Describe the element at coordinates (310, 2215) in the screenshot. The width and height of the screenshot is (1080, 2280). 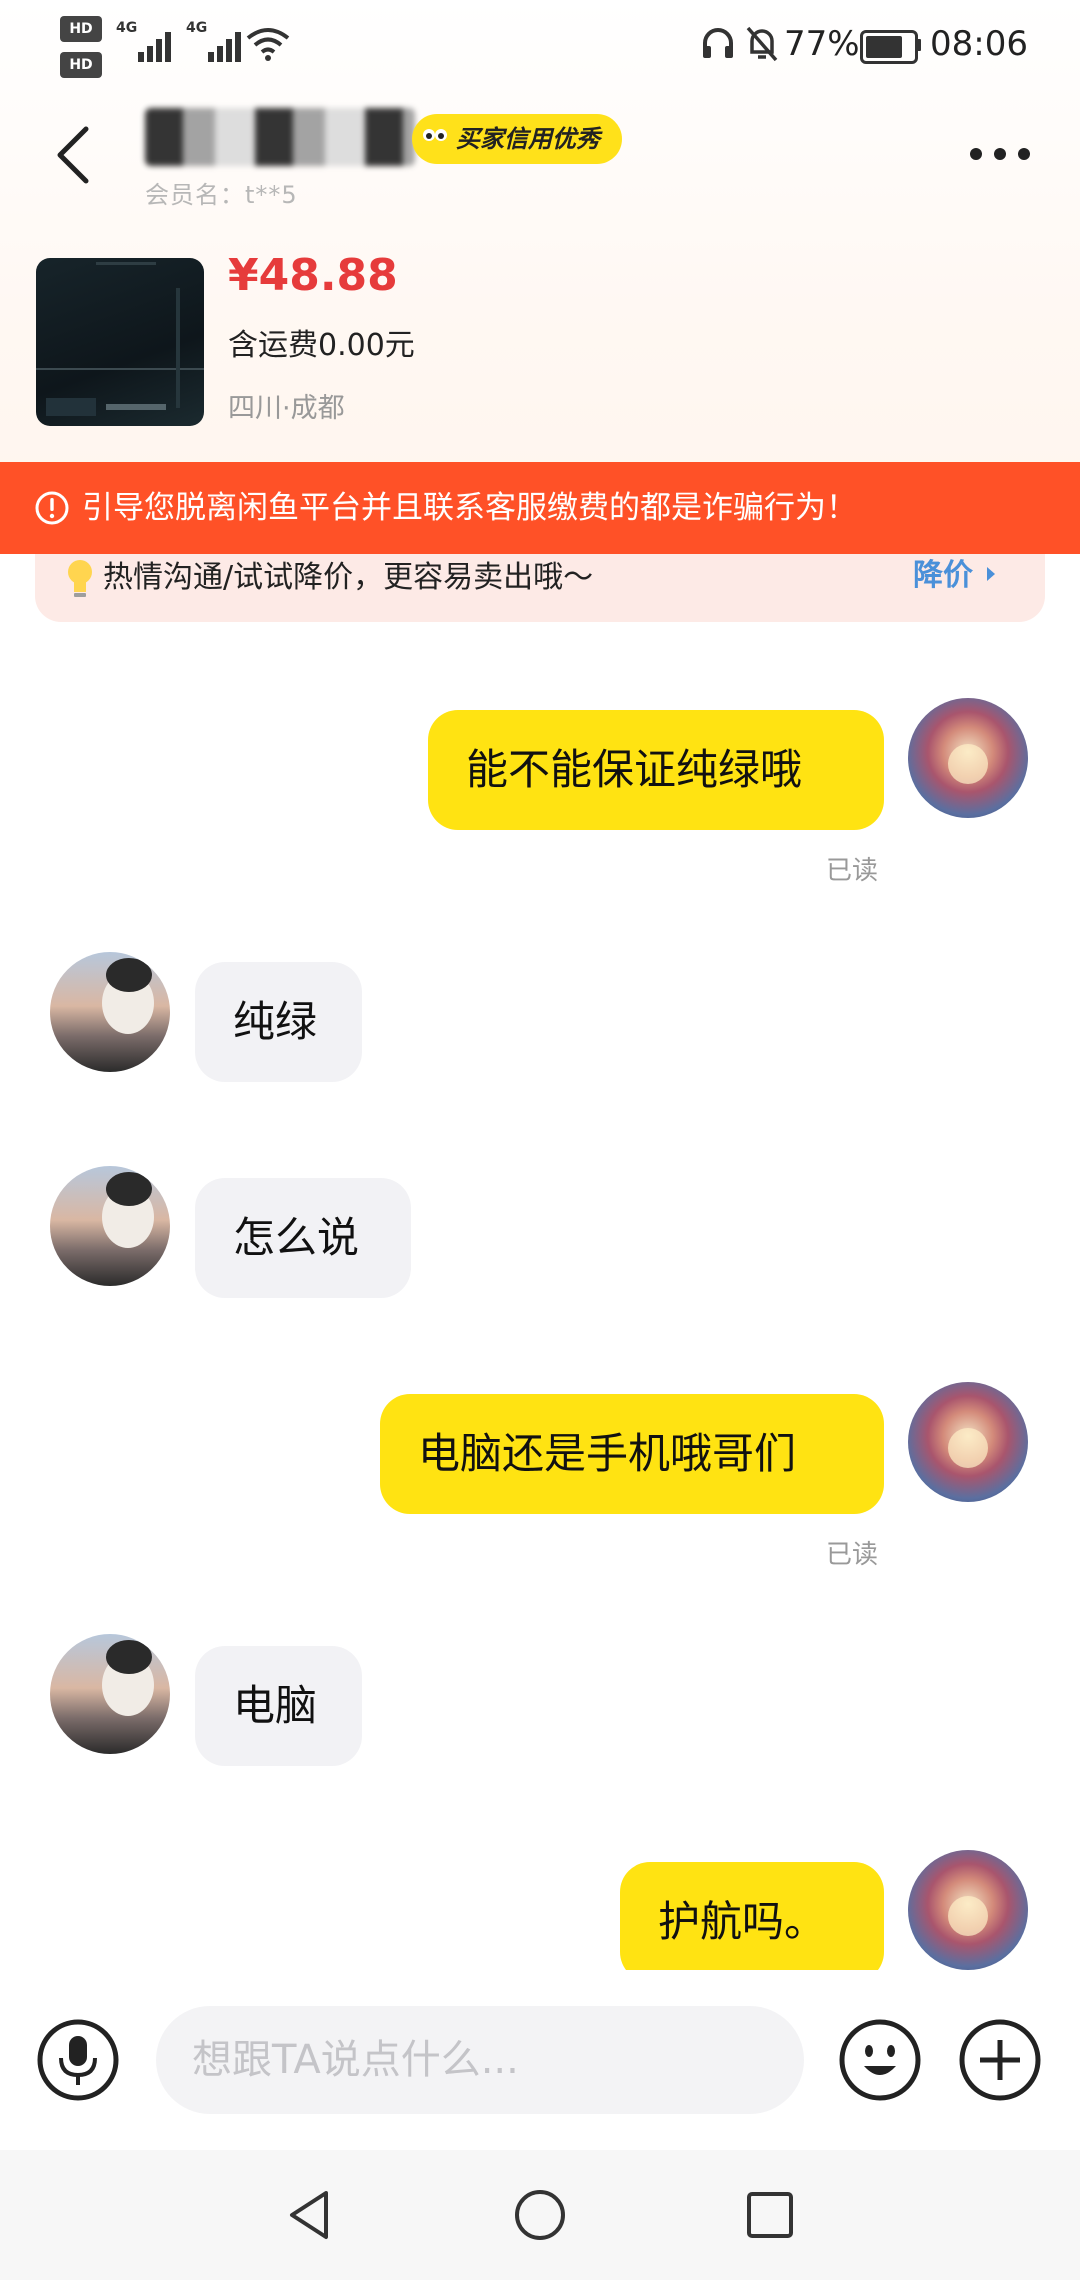
I see `nav-back-icon` at that location.